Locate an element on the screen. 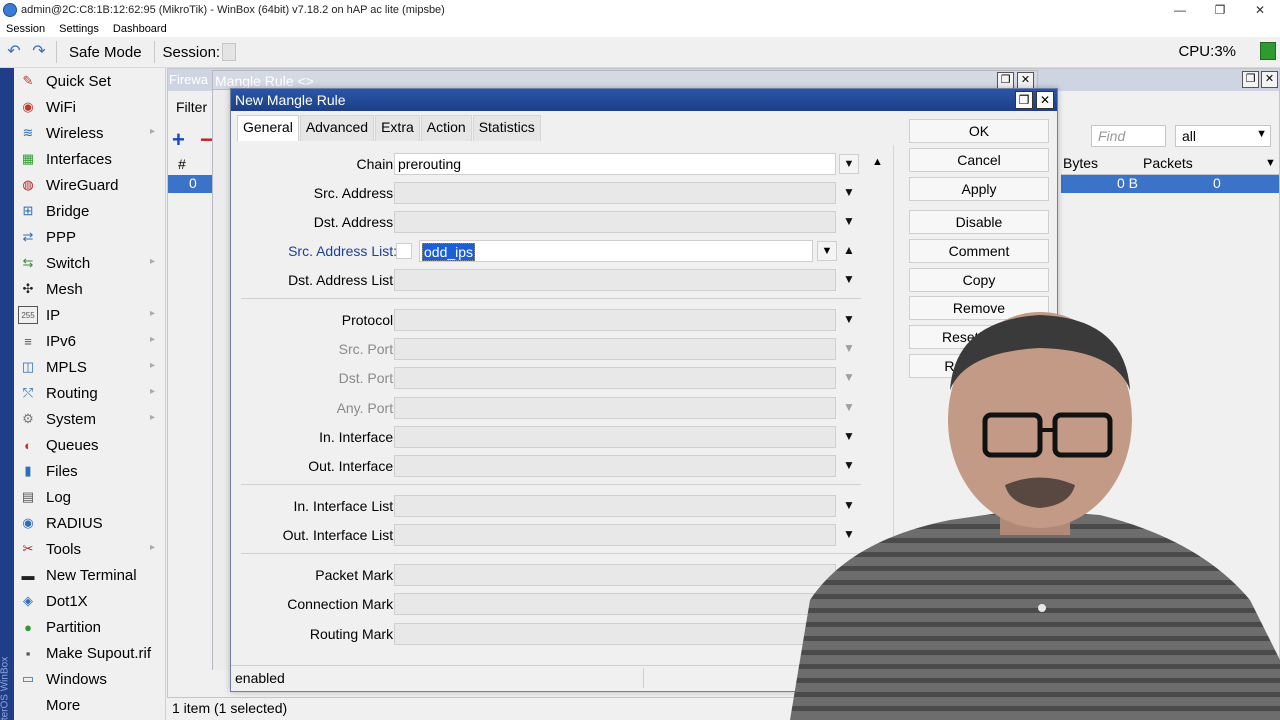 This screenshot has width=1280, height=720. cancel-button: Cancel is located at coordinates (979, 160).